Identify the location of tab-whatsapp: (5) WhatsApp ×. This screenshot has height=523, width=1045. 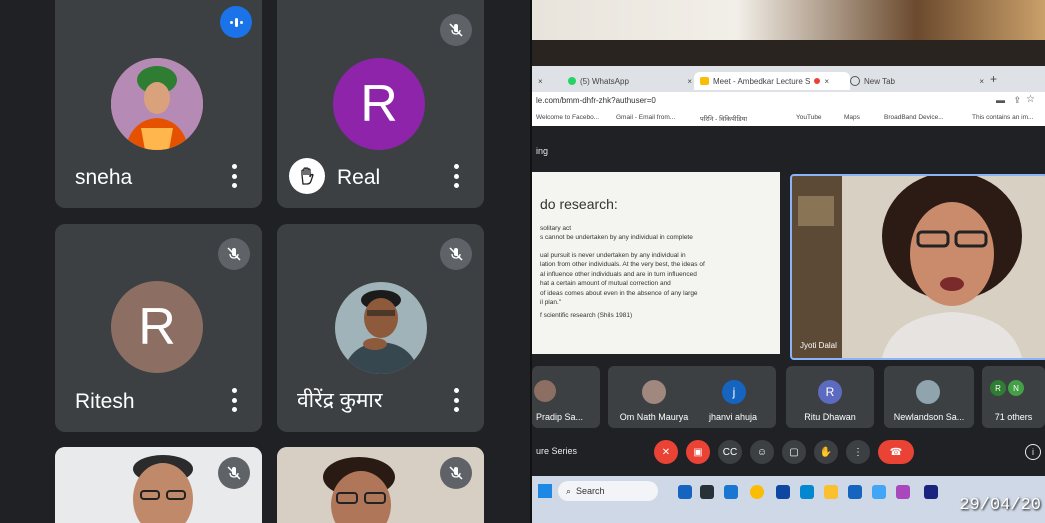
(630, 81).